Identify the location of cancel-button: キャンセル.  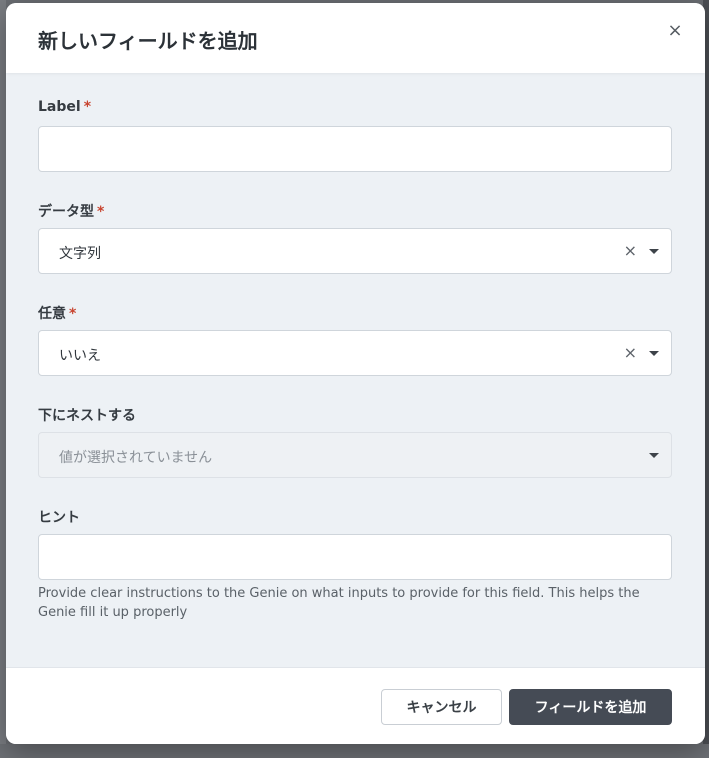
(441, 707).